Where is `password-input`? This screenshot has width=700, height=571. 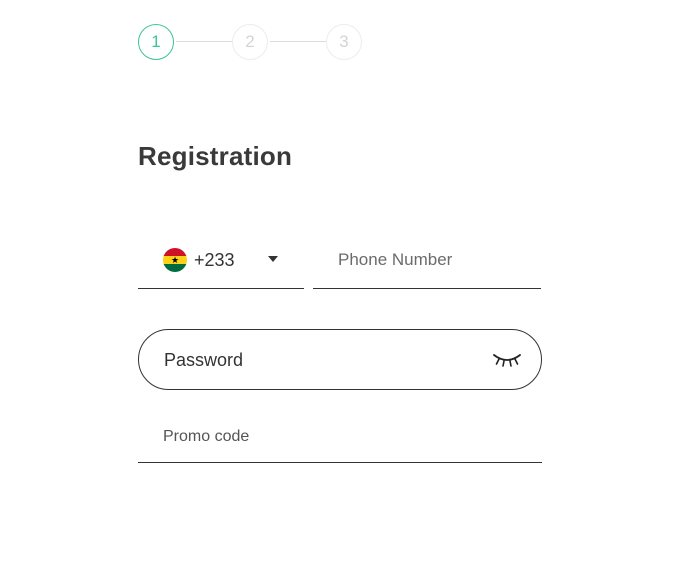 password-input is located at coordinates (324, 360).